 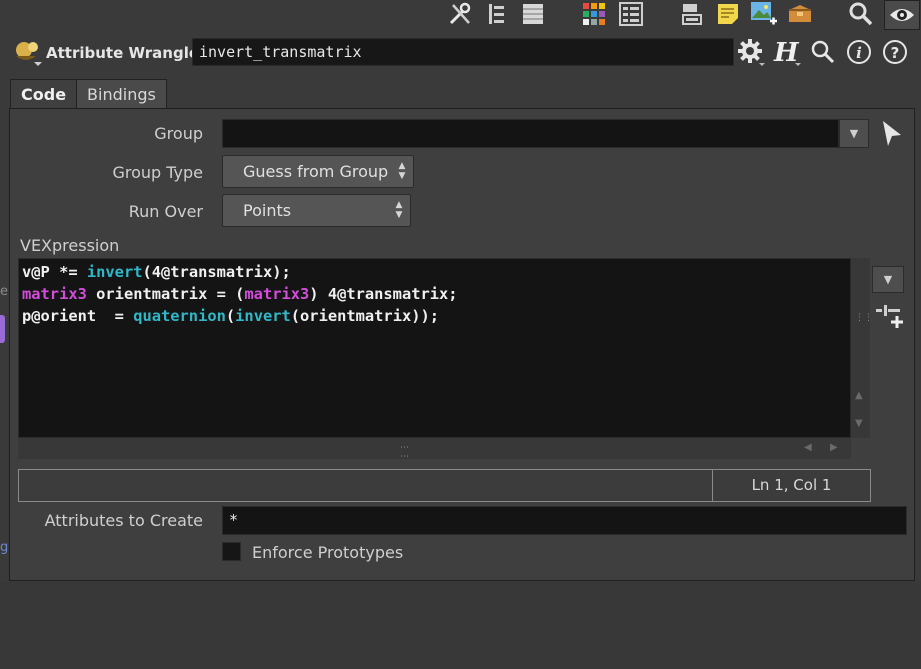 I want to click on cursor-position: Ln 1, Col 1, so click(x=791, y=485).